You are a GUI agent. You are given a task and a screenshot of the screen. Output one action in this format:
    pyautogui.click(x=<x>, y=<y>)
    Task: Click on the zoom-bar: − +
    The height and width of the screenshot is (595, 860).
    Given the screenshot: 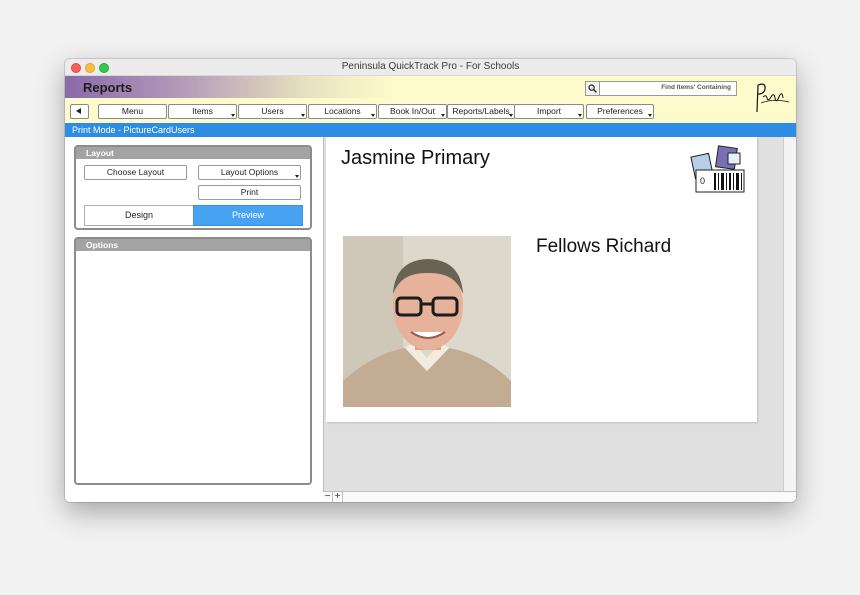 What is the action you would take?
    pyautogui.click(x=559, y=496)
    